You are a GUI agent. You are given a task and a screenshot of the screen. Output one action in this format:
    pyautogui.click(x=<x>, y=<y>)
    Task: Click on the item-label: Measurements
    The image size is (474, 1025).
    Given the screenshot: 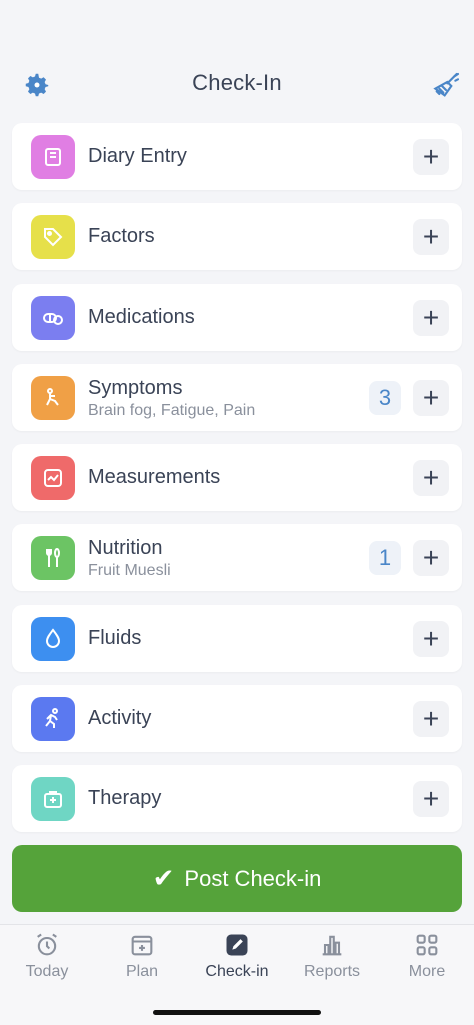 What is the action you would take?
    pyautogui.click(x=154, y=477)
    